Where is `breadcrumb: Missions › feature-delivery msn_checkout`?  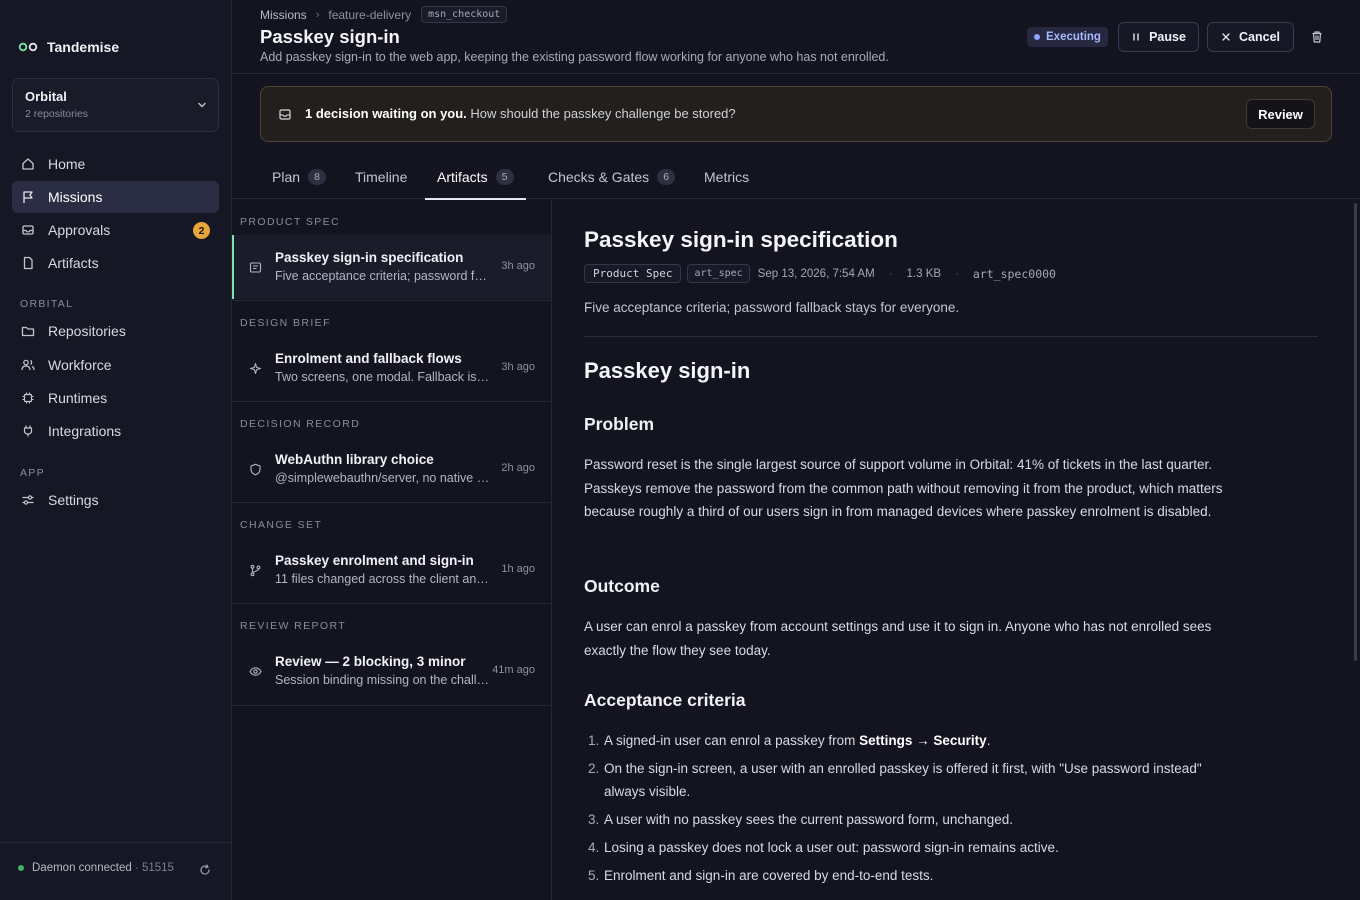 breadcrumb: Missions › feature-delivery msn_checkout is located at coordinates (384, 14).